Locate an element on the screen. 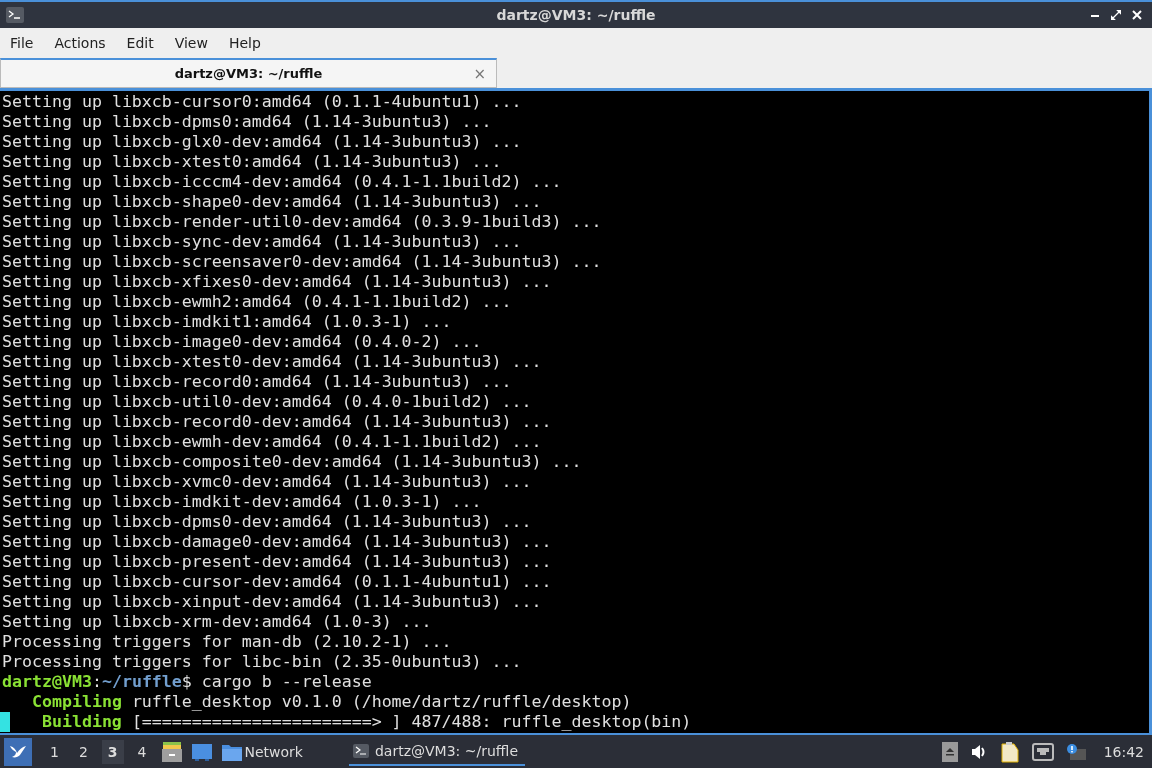  build-status: Building is located at coordinates (81, 721).